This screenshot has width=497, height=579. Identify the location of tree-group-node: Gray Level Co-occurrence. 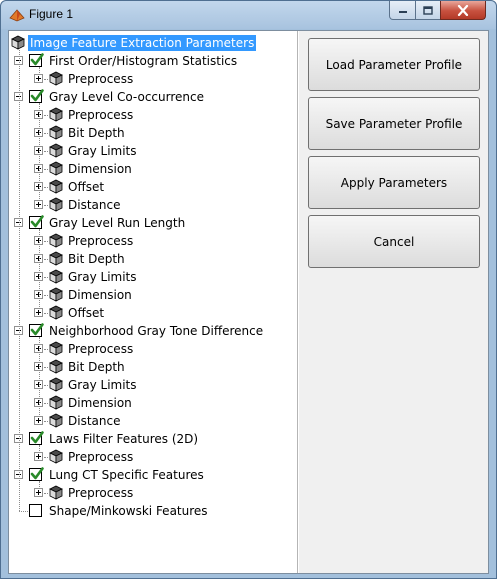
(153, 97).